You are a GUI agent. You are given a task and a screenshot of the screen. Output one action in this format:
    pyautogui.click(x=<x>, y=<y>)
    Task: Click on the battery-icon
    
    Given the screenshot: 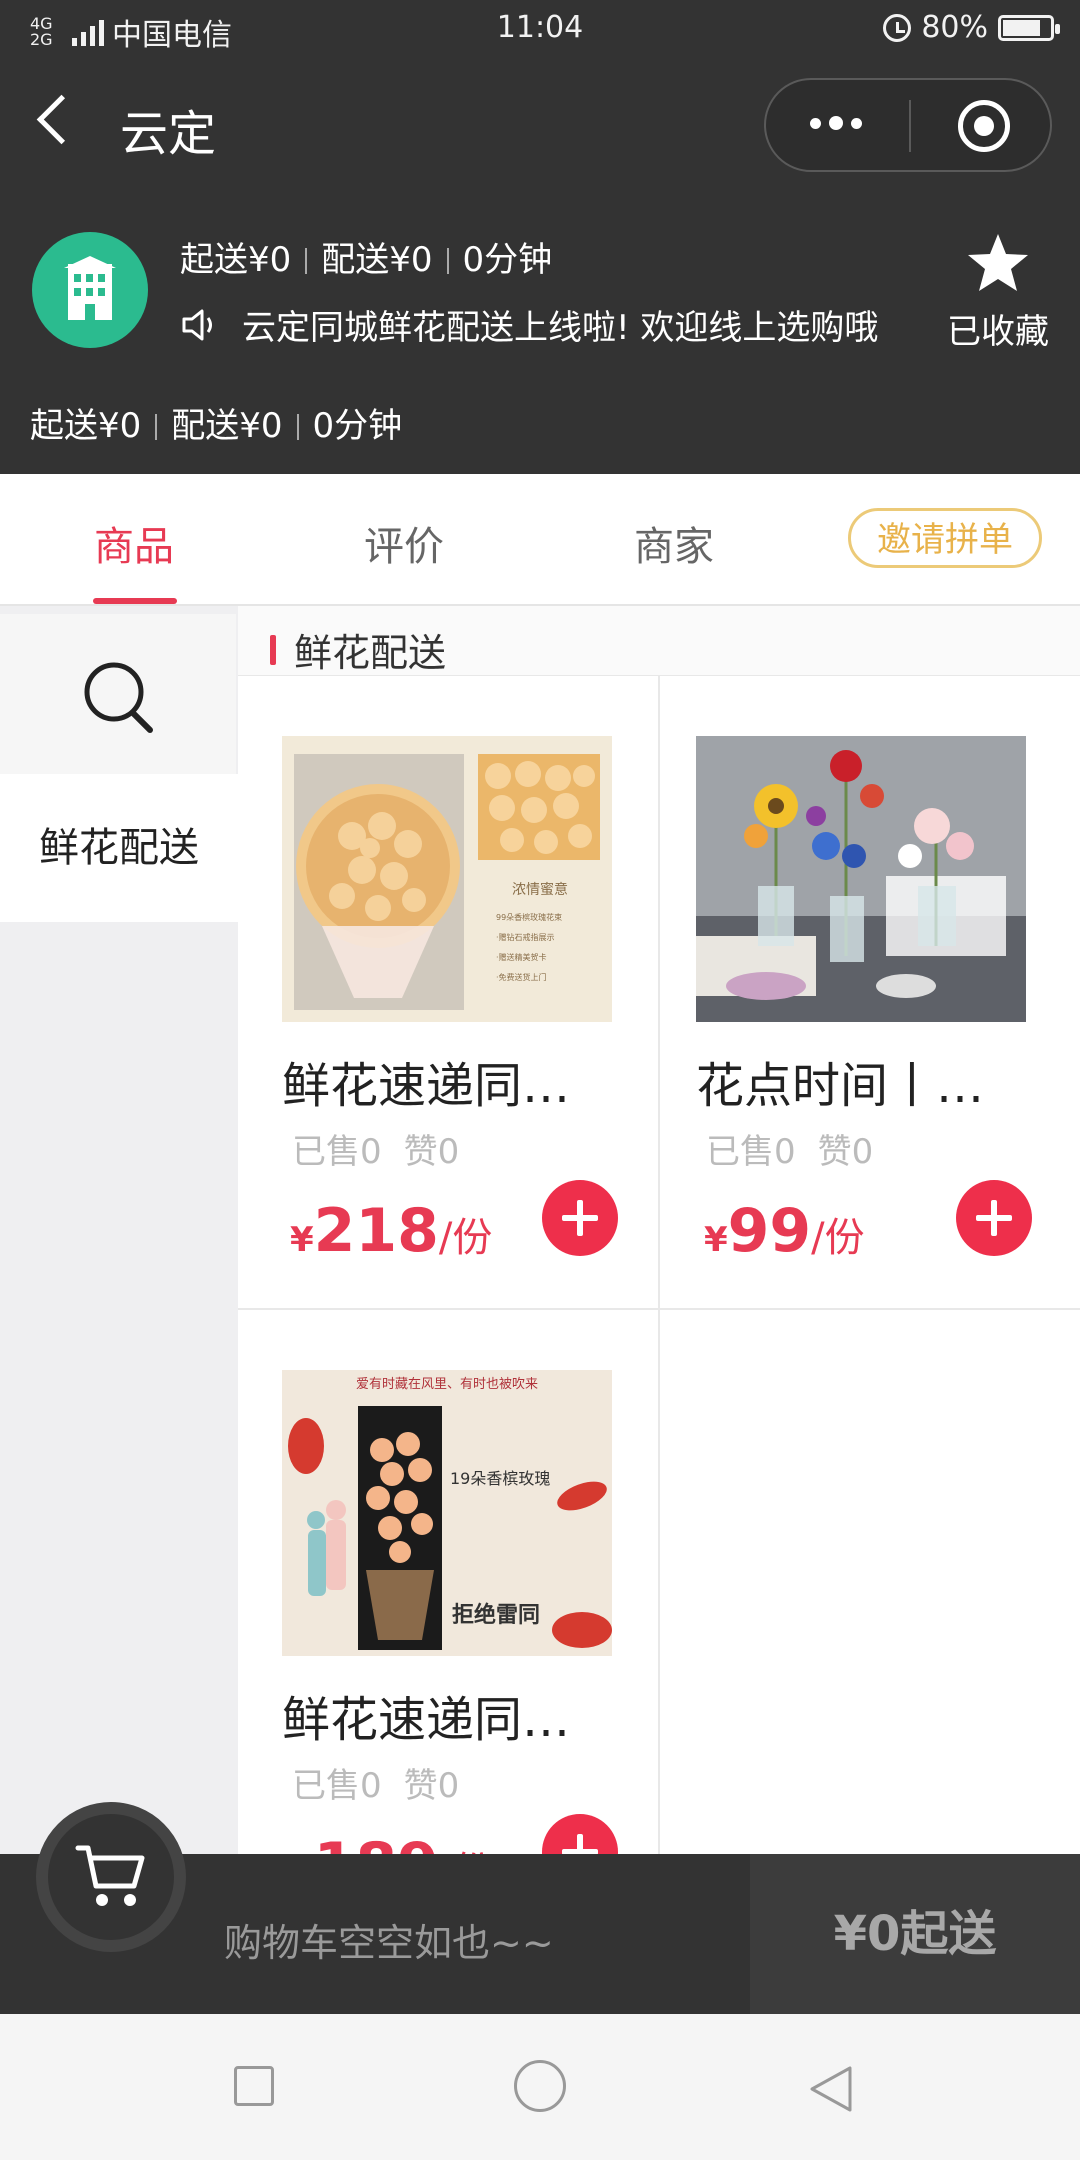 What is the action you would take?
    pyautogui.click(x=1029, y=27)
    